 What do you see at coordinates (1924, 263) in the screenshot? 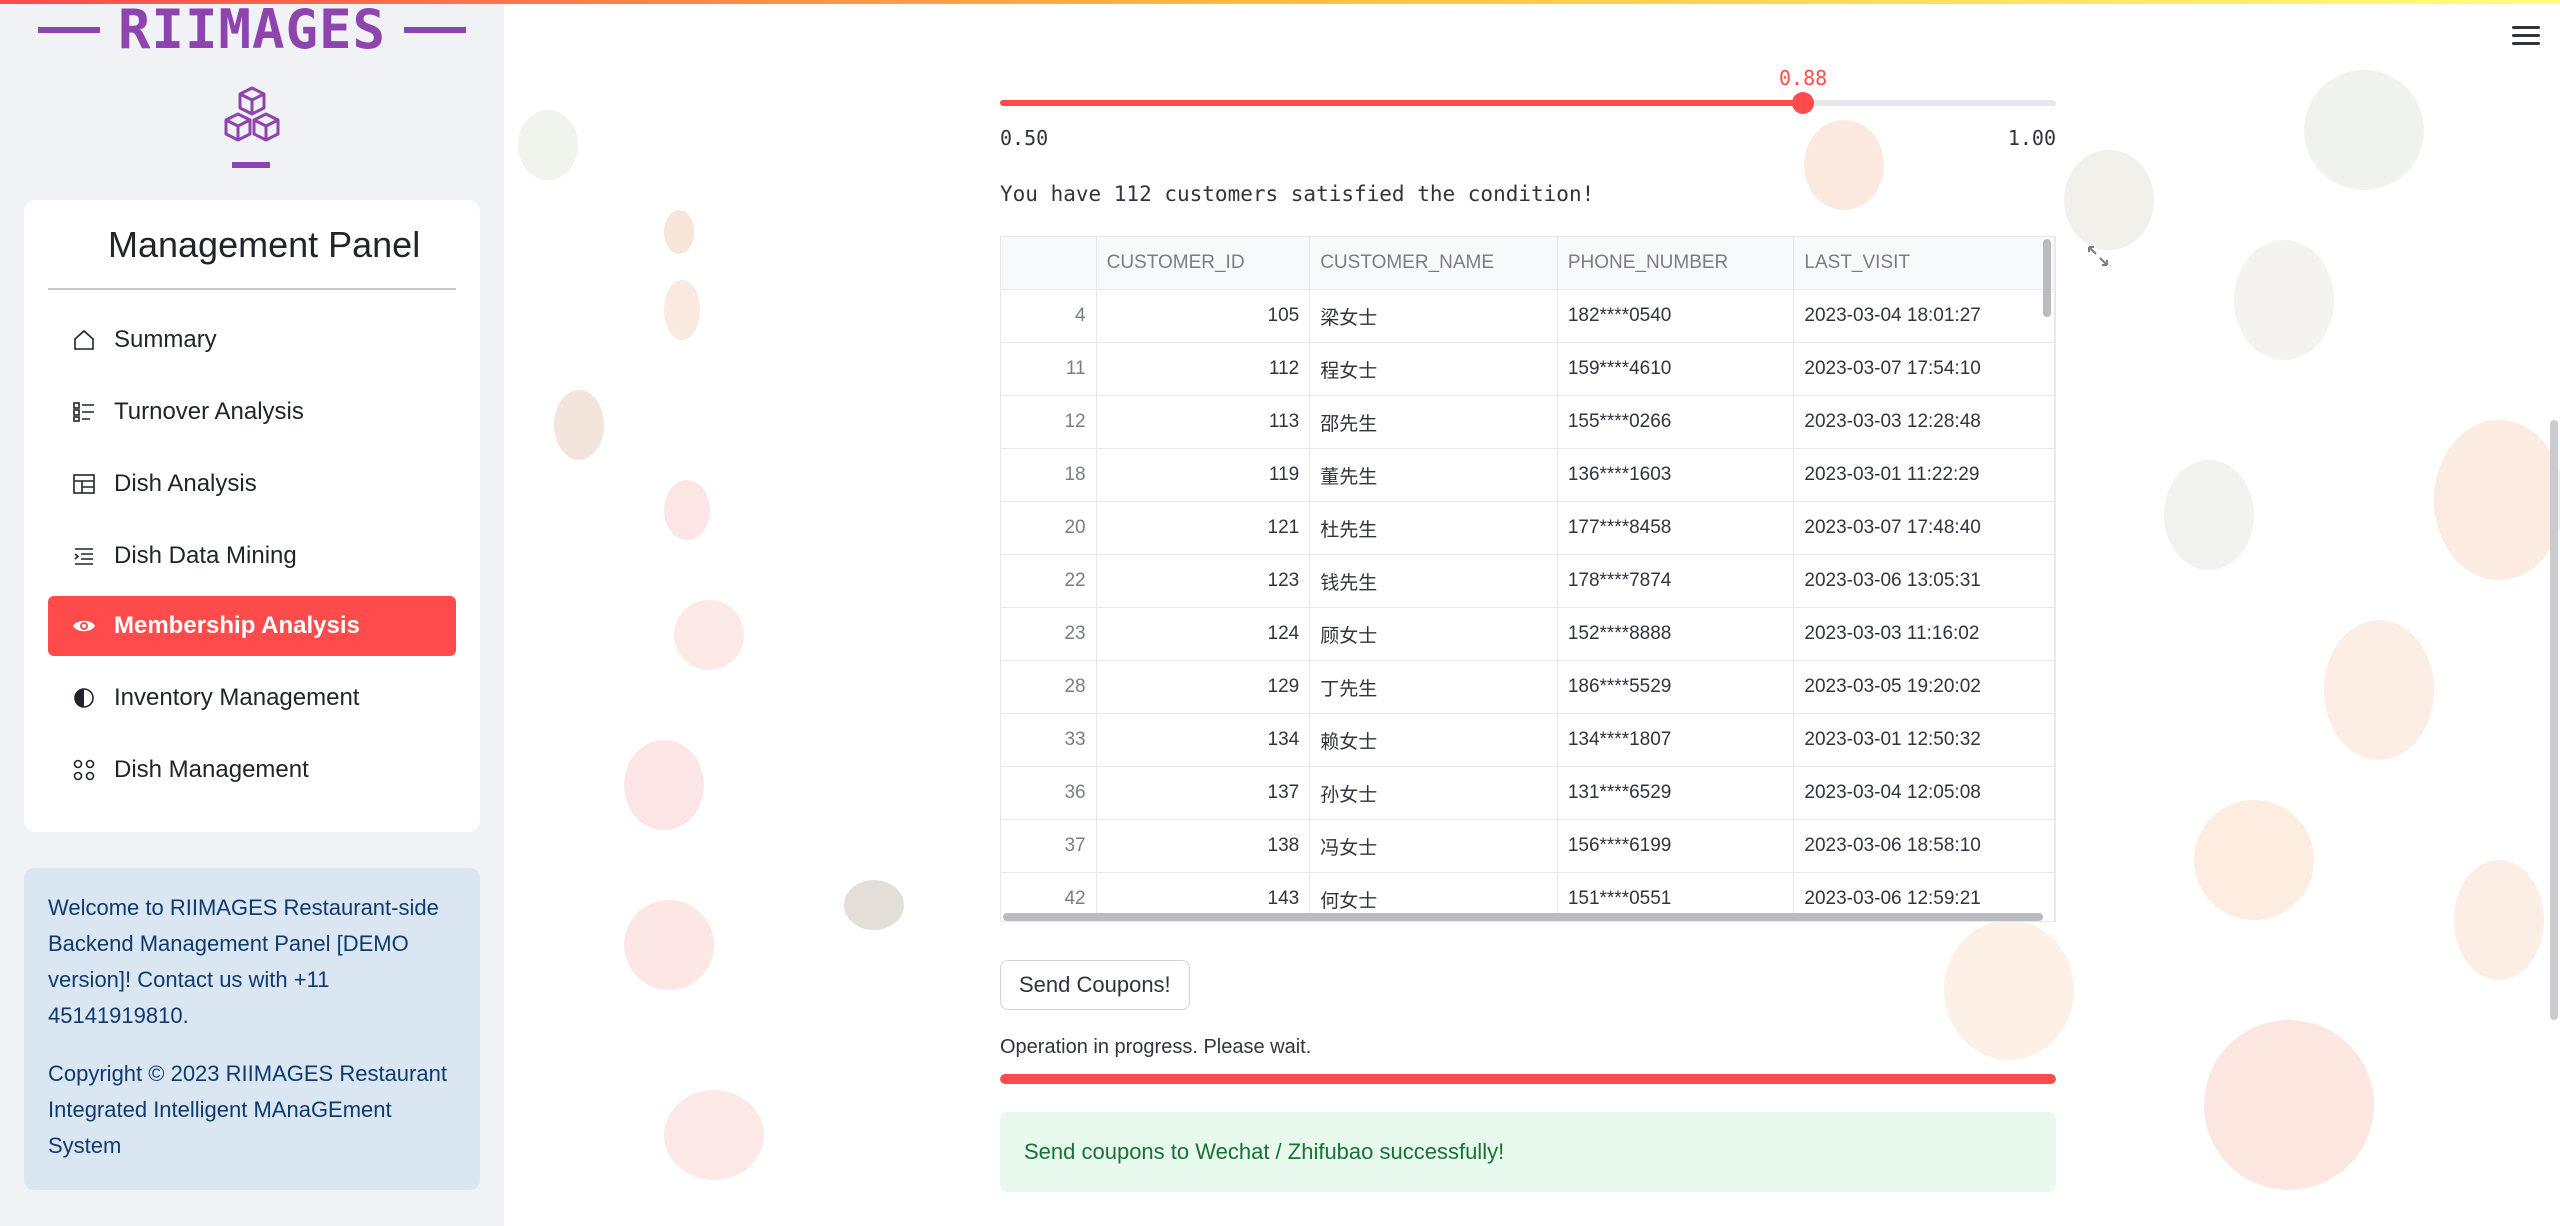
I see `column-header-last-visit: LAST_VISIT` at bounding box center [1924, 263].